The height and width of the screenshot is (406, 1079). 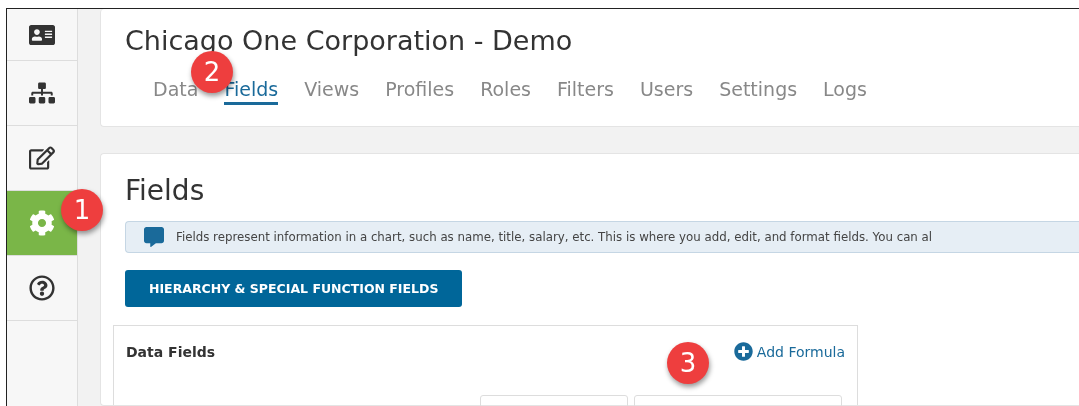 I want to click on help-icon, so click(x=42, y=288).